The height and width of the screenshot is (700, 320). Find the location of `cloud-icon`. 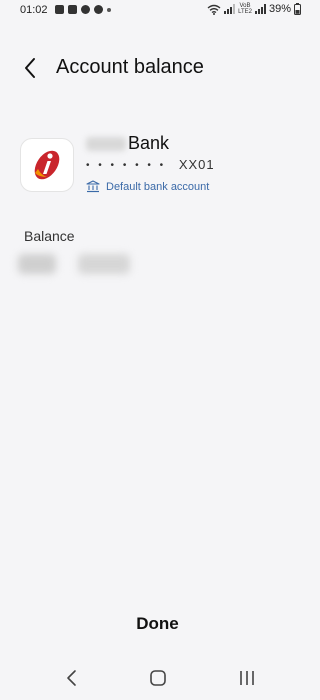

cloud-icon is located at coordinates (98, 9).